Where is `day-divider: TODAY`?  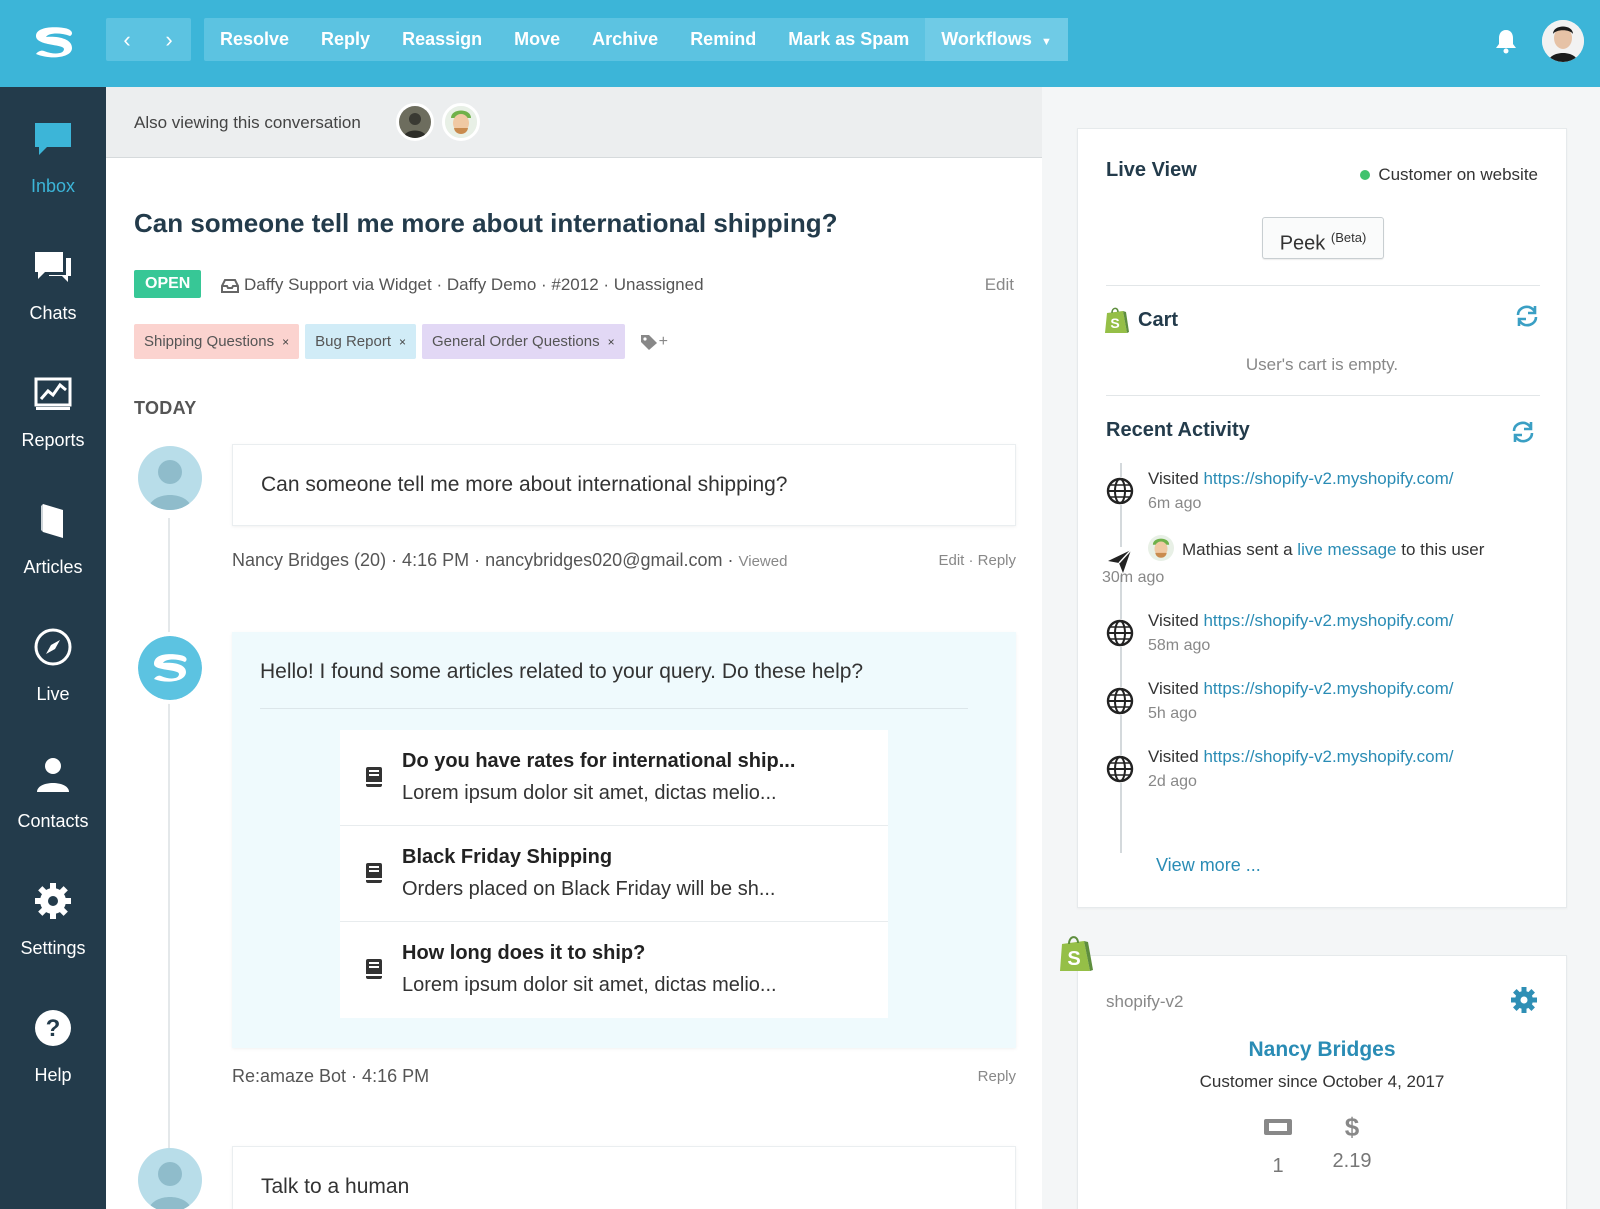
day-divider: TODAY is located at coordinates (165, 408).